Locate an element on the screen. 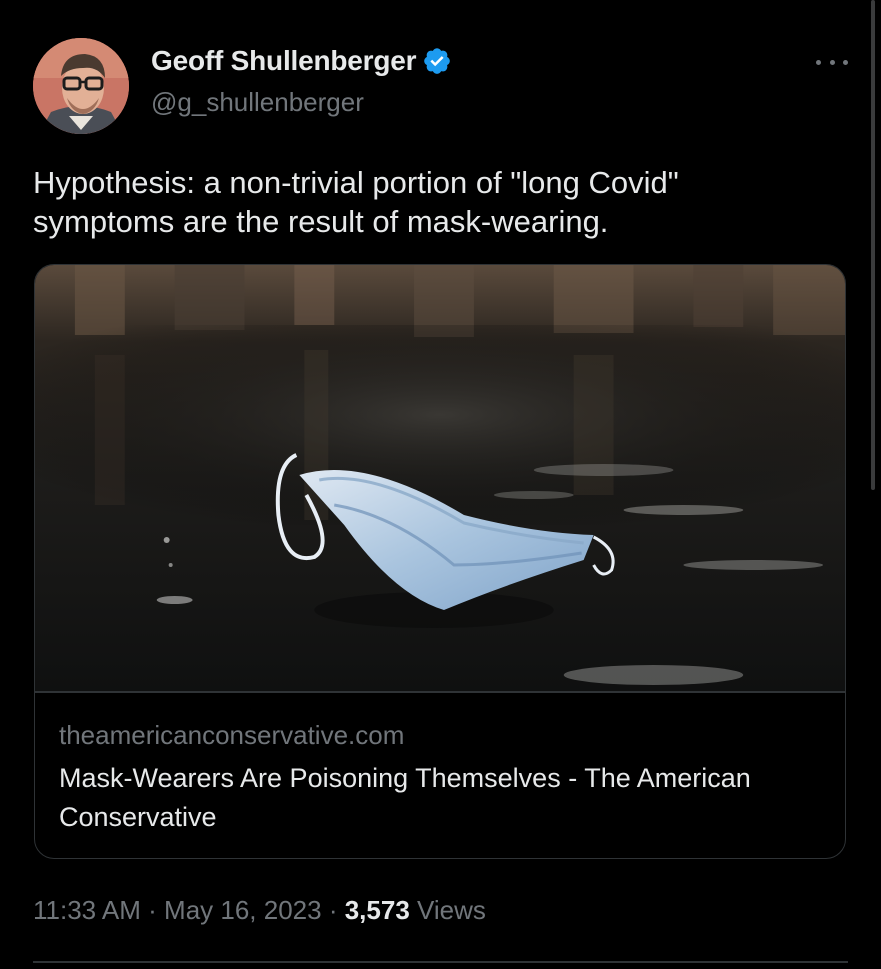 The height and width of the screenshot is (969, 881). tweet-header: Geoff Shullenberger @g_shullenberger is located at coordinates (440, 86).